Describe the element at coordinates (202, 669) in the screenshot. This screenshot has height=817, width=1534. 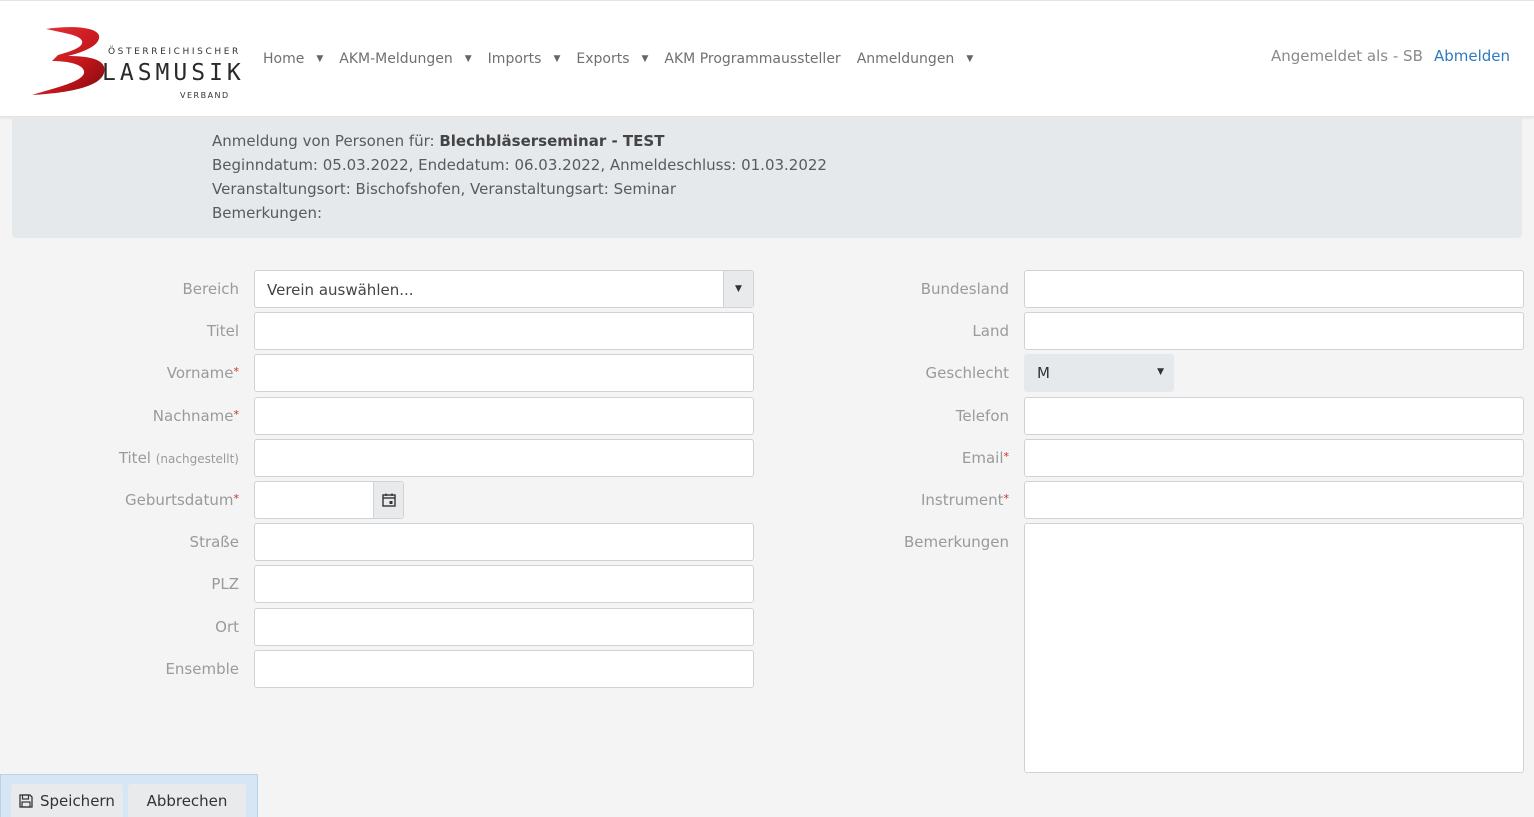
I see `ensemble-label: Ensemble` at that location.